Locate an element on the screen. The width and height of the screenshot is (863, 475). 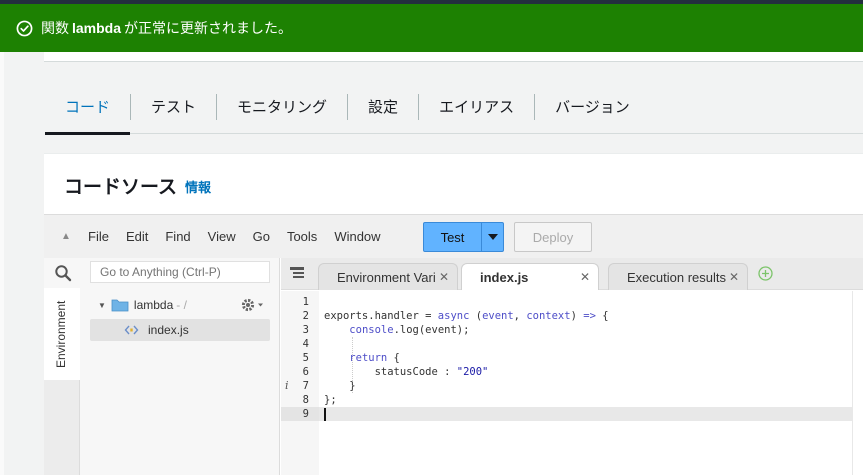
code-token: .log(event); is located at coordinates (431, 330).